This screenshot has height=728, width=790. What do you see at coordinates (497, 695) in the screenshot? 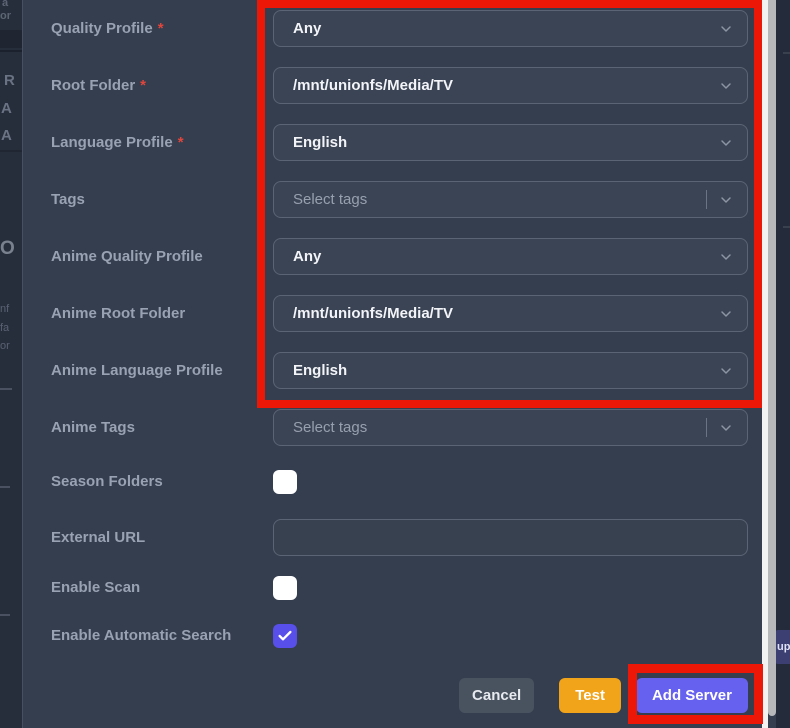
I see `cancel-button: Cancel` at bounding box center [497, 695].